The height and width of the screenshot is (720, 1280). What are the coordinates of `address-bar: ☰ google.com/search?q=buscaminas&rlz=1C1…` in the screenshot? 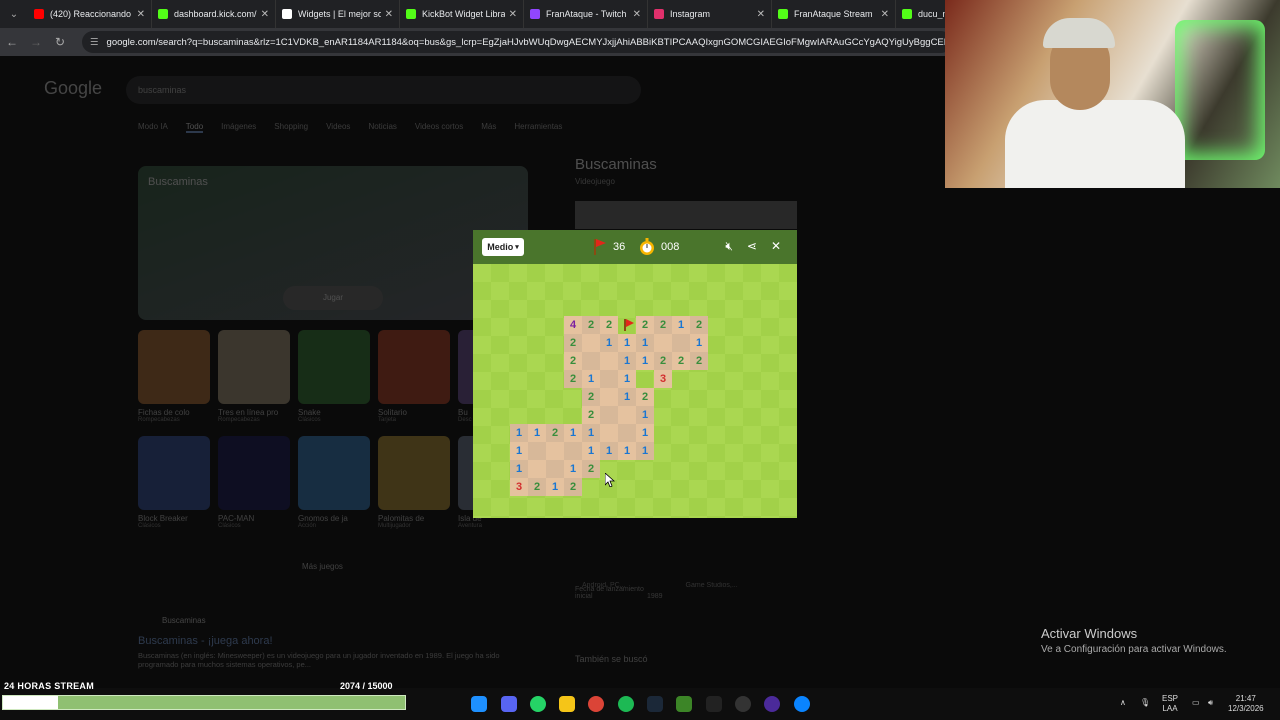 It's located at (517, 42).